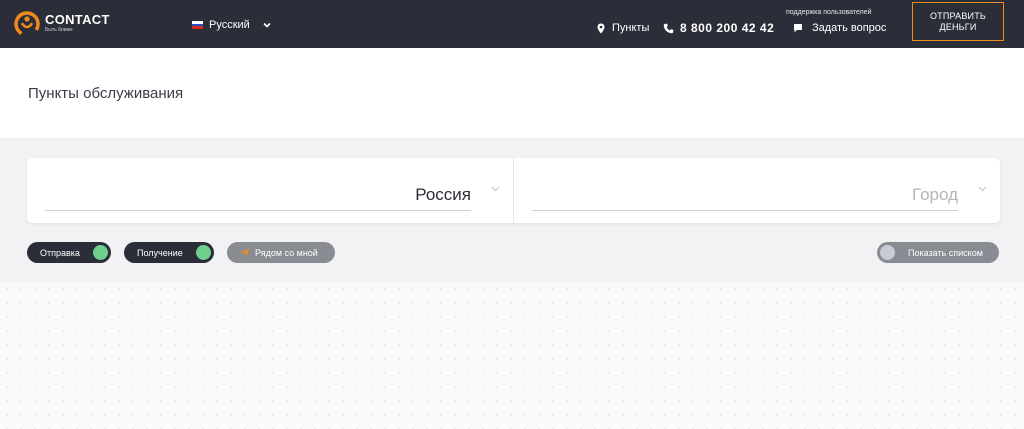  What do you see at coordinates (849, 28) in the screenshot?
I see `ask-question-label: Задать вопрос` at bounding box center [849, 28].